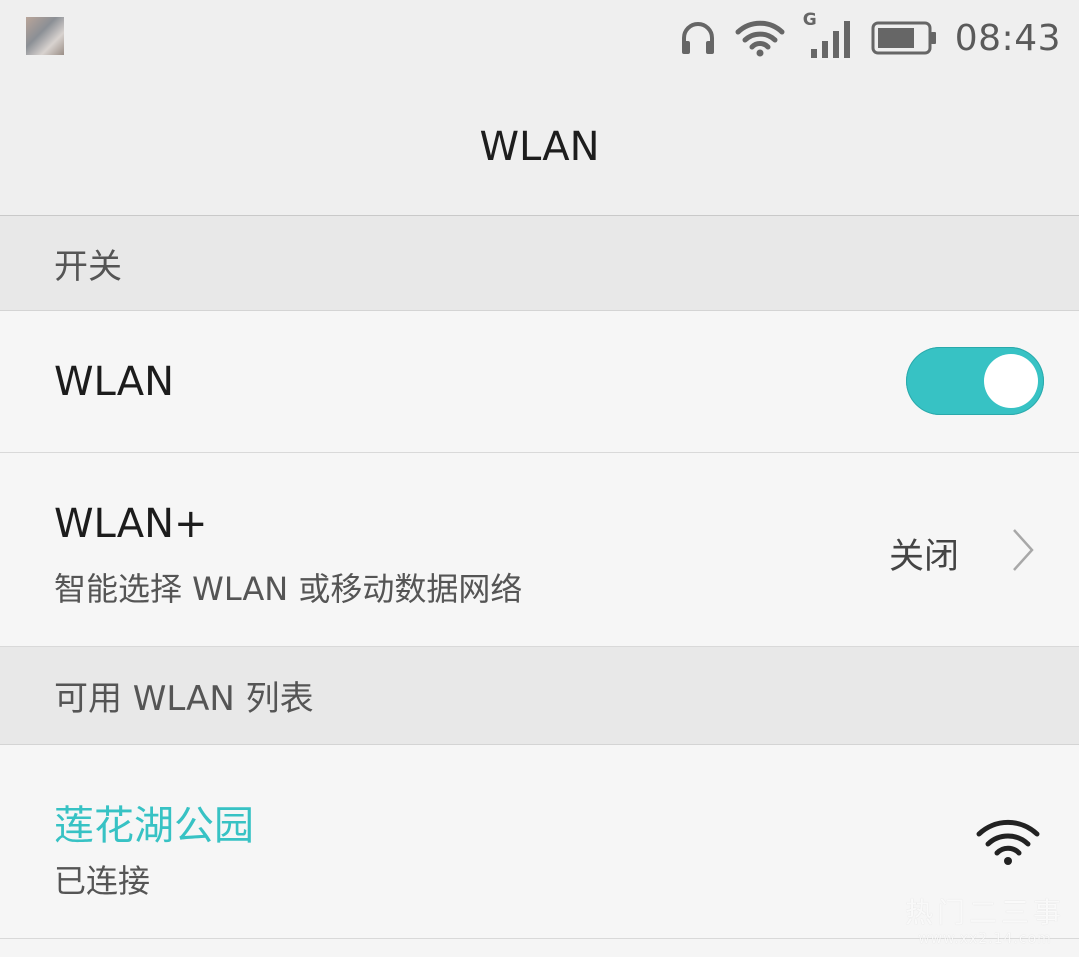 The image size is (1079, 957). I want to click on signal-icon: G, so click(828, 35).